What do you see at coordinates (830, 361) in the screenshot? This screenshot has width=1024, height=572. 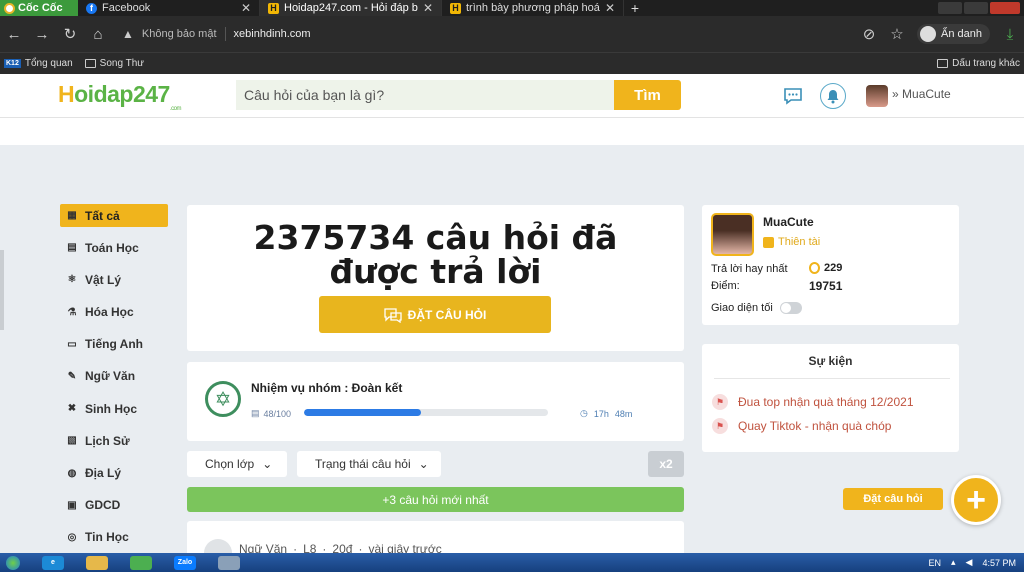 I see `events-title: Sự kiện` at bounding box center [830, 361].